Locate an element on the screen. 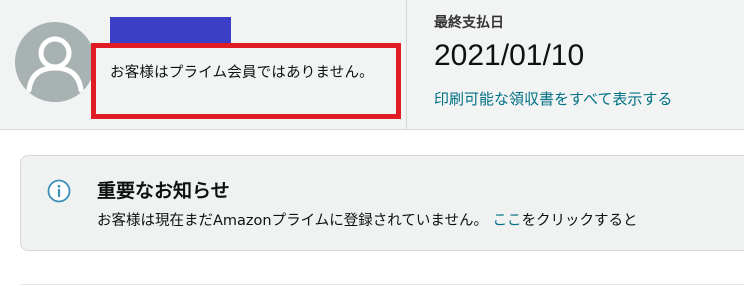 The image size is (744, 286). notice-body: お客様は現在まだAmazonプライムに登録されていません。 ここをクリックすると is located at coordinates (367, 219).